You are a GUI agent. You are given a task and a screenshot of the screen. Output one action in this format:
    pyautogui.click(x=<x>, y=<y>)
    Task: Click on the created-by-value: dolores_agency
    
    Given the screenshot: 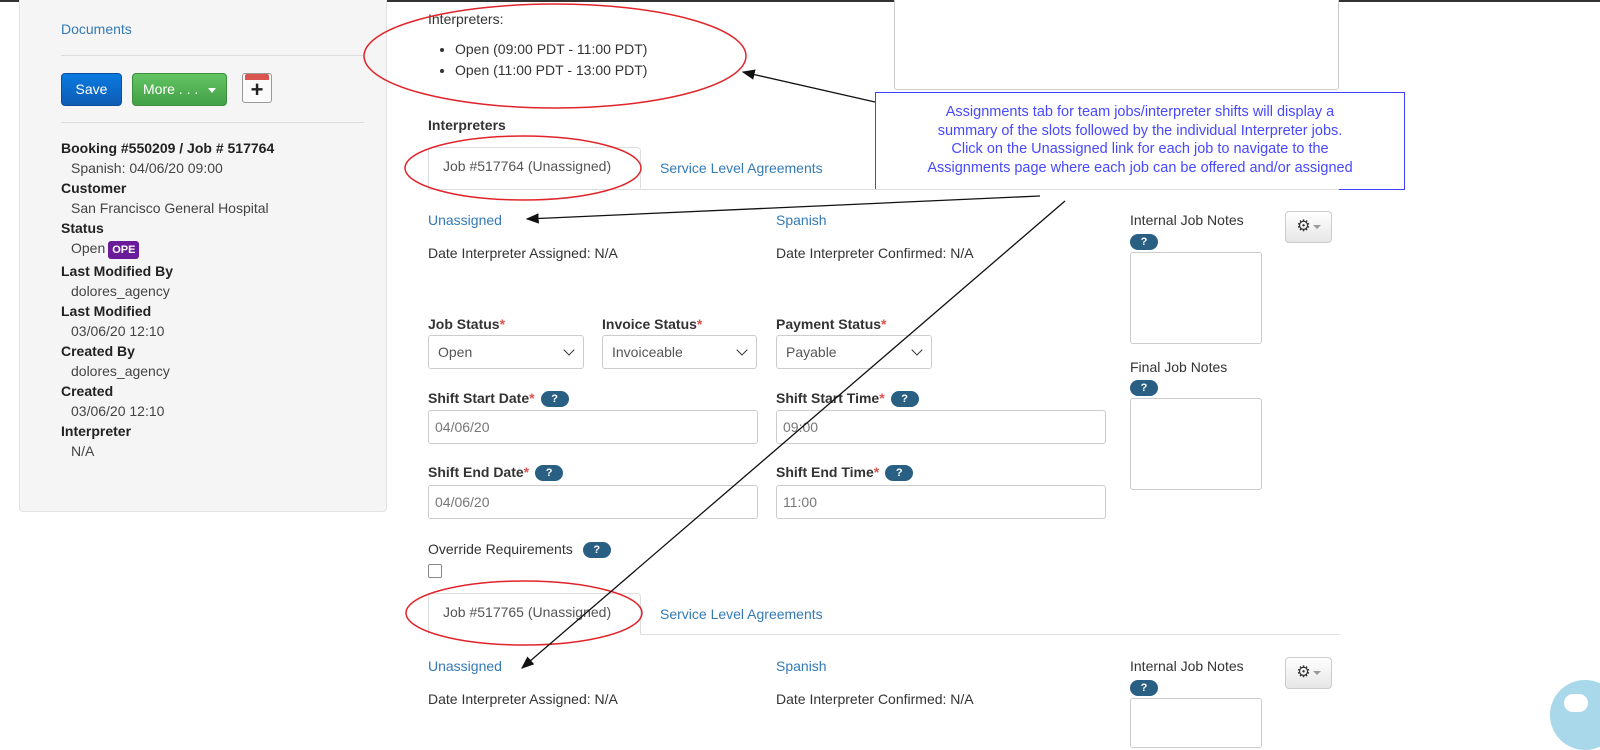 What is the action you would take?
    pyautogui.click(x=120, y=371)
    